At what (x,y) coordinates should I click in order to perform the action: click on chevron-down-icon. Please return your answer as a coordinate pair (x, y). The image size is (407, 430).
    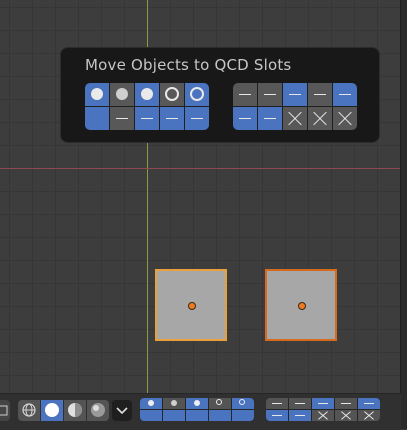
    Looking at the image, I should click on (122, 411).